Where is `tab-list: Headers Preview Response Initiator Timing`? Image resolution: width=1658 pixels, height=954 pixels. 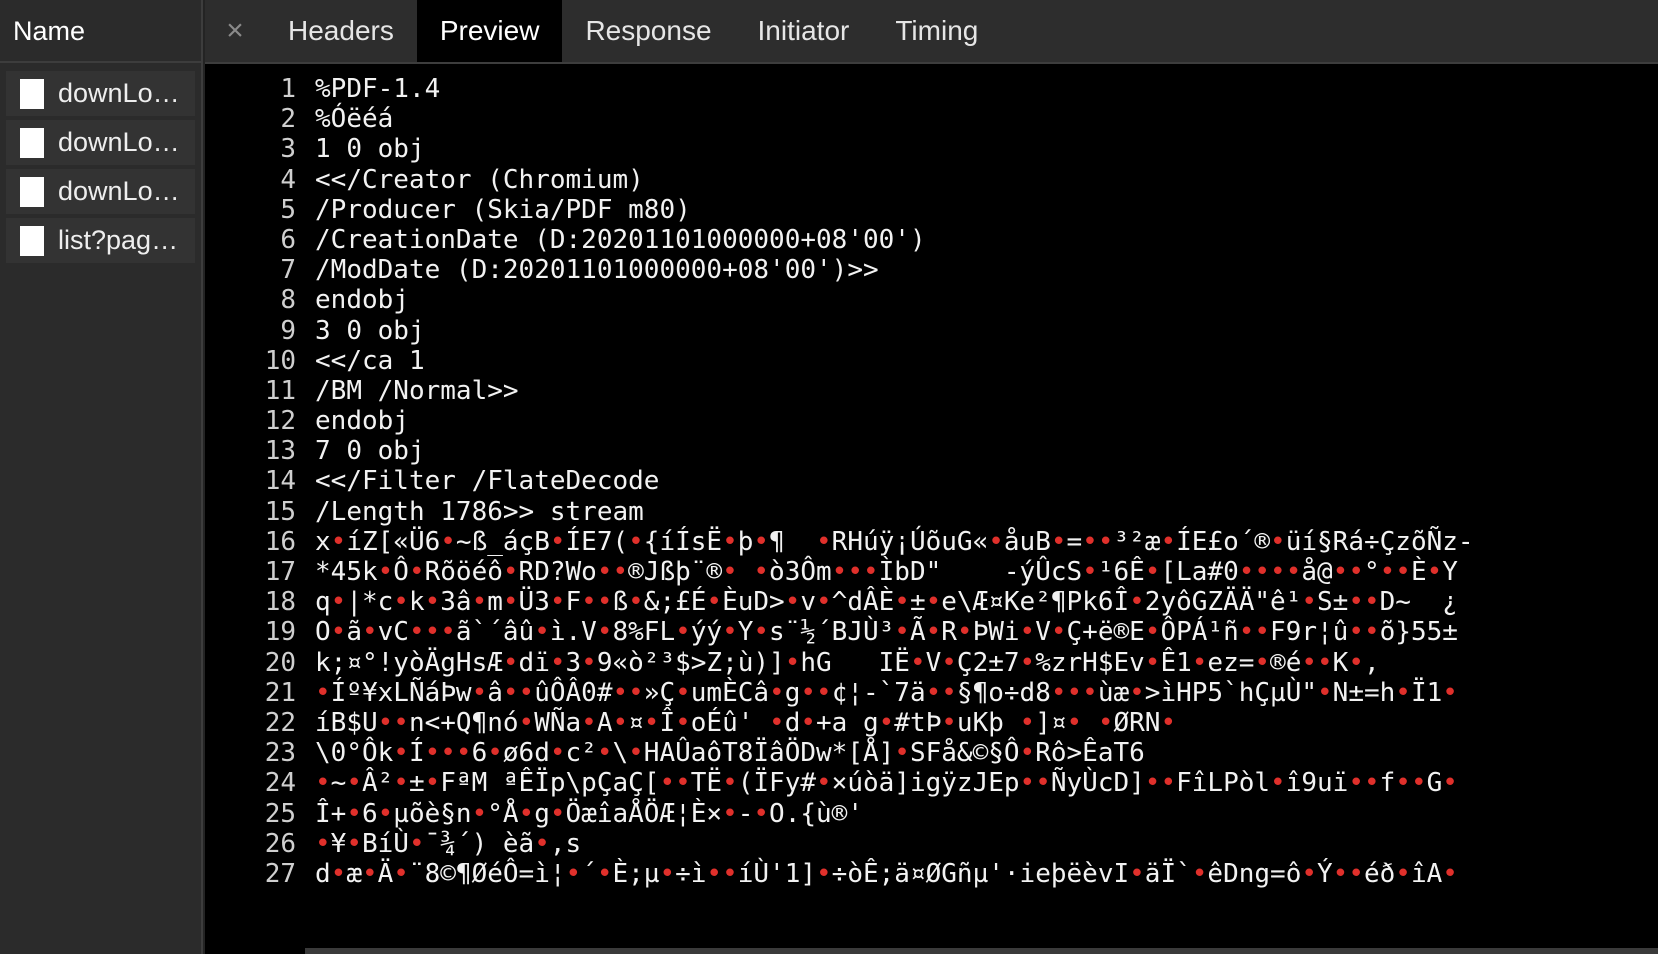 tab-list: Headers Preview Response Initiator Timing is located at coordinates (633, 31).